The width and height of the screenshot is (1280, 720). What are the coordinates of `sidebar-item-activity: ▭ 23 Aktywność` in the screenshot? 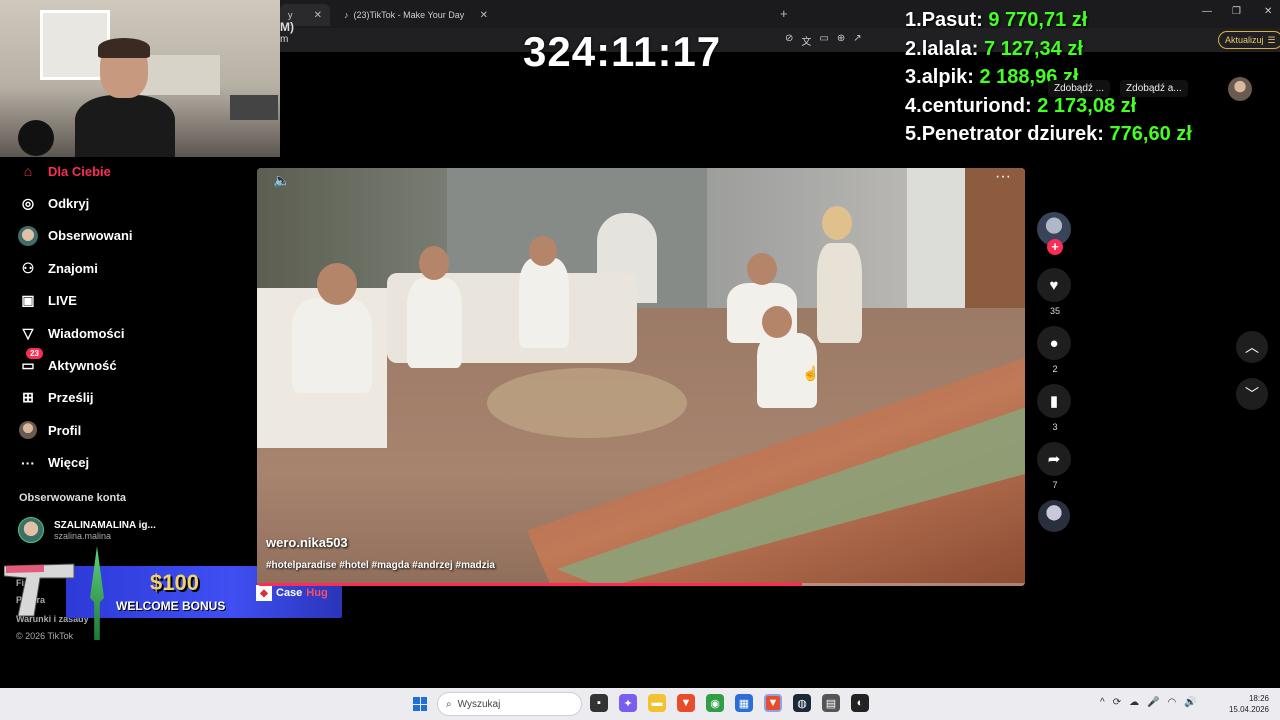 It's located at (133, 364).